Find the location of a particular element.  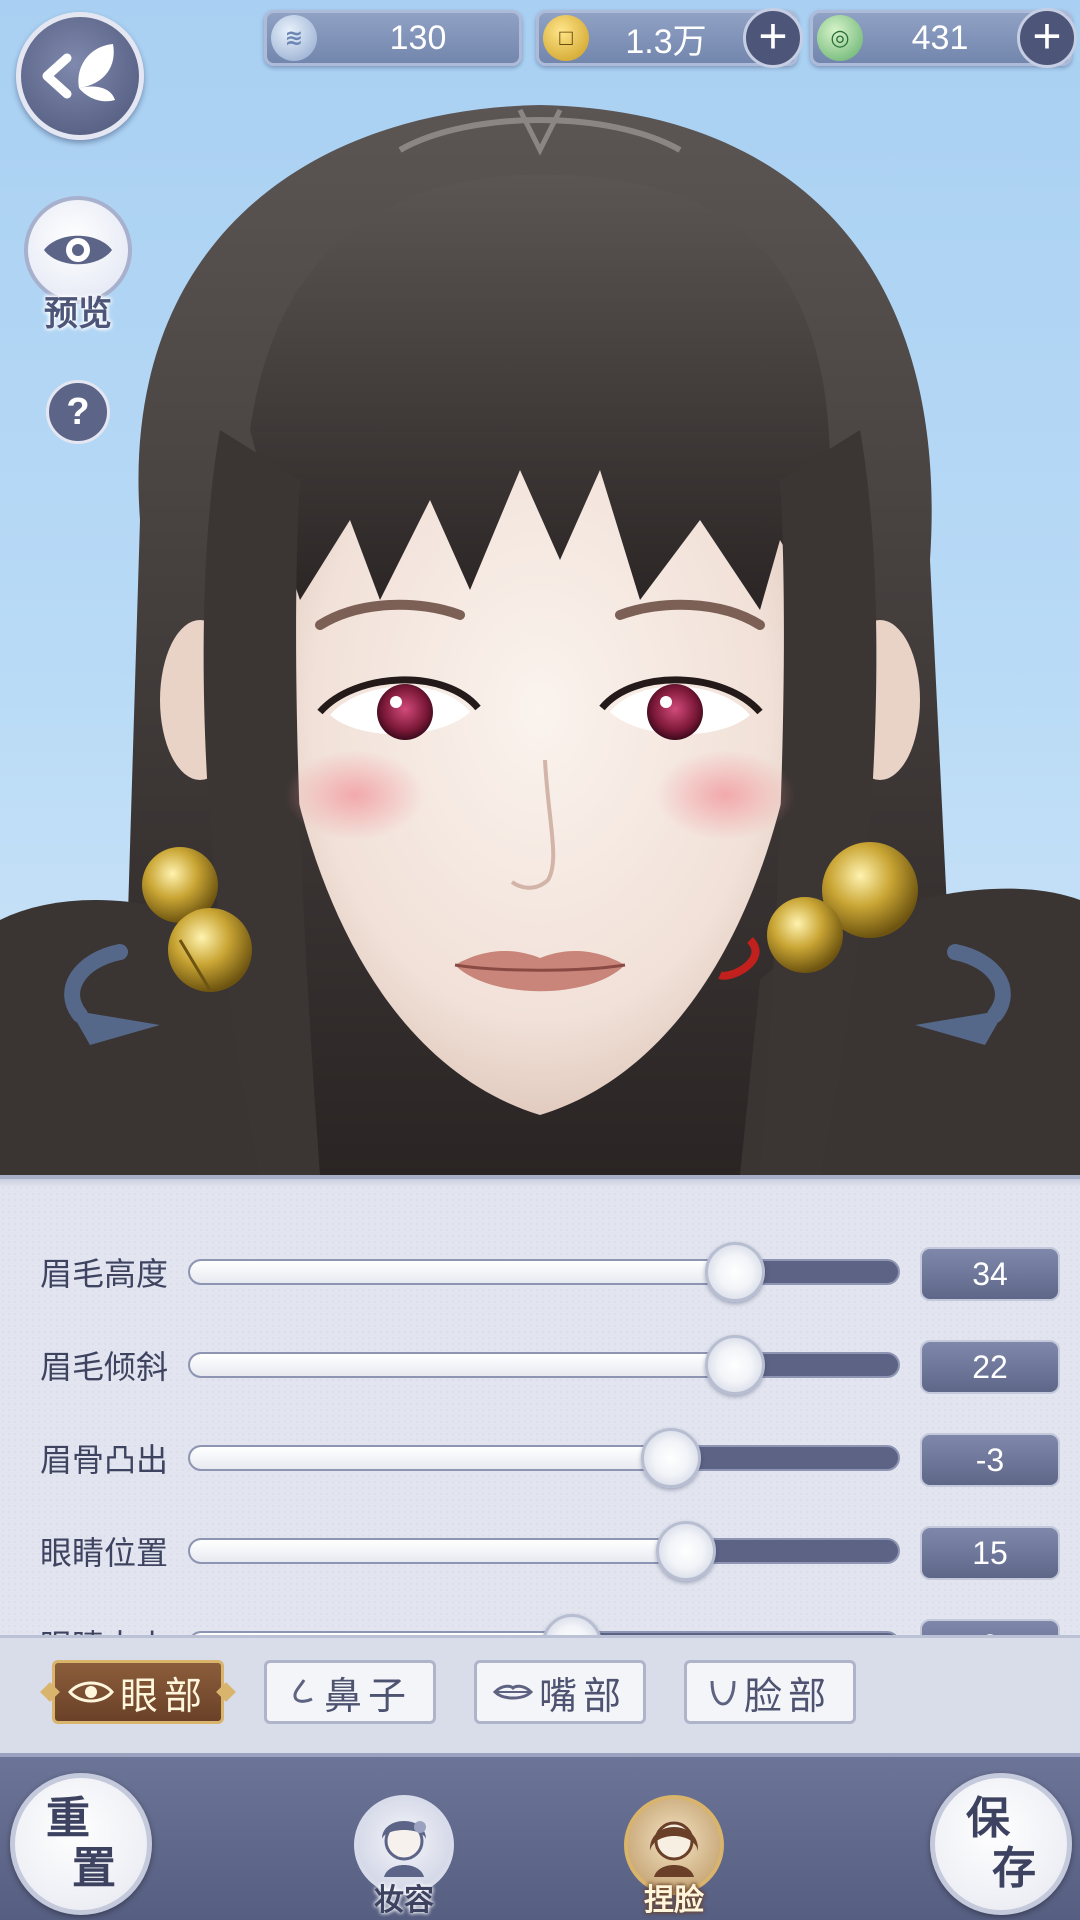

slider-row: 眉骨凸出 -3 is located at coordinates (540, 1460).